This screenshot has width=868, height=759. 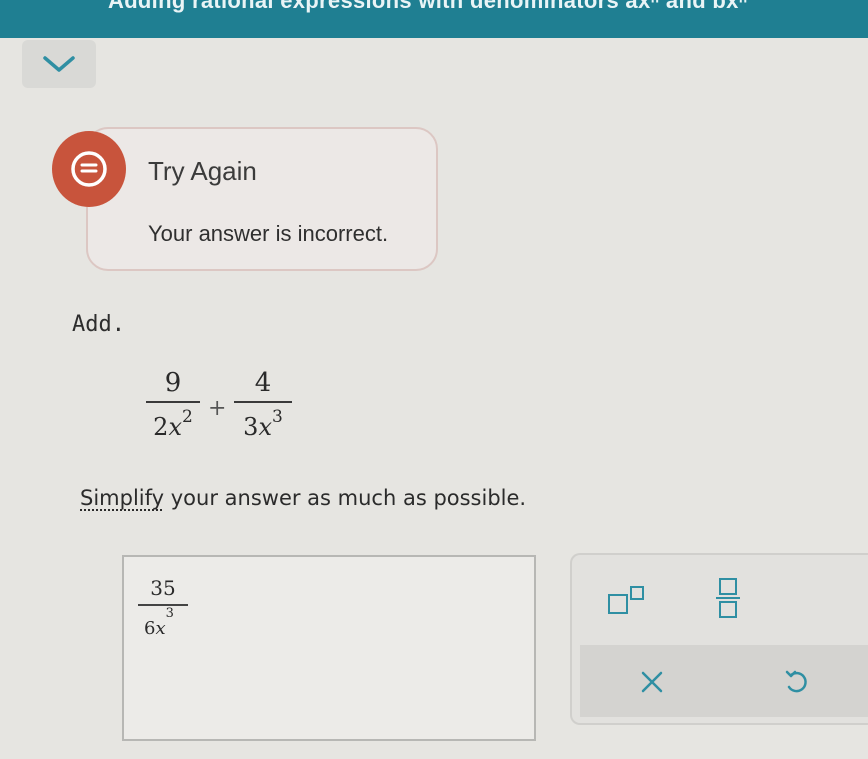 I want to click on exponent-icon, so click(x=626, y=600).